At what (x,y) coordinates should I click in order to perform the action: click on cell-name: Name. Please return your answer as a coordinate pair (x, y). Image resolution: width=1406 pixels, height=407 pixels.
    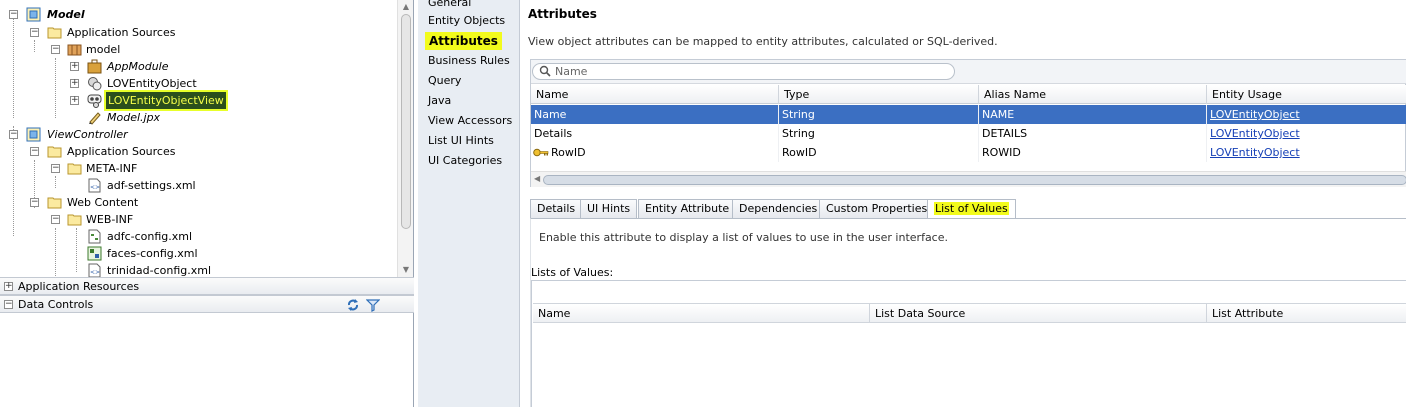
    Looking at the image, I should click on (655, 114).